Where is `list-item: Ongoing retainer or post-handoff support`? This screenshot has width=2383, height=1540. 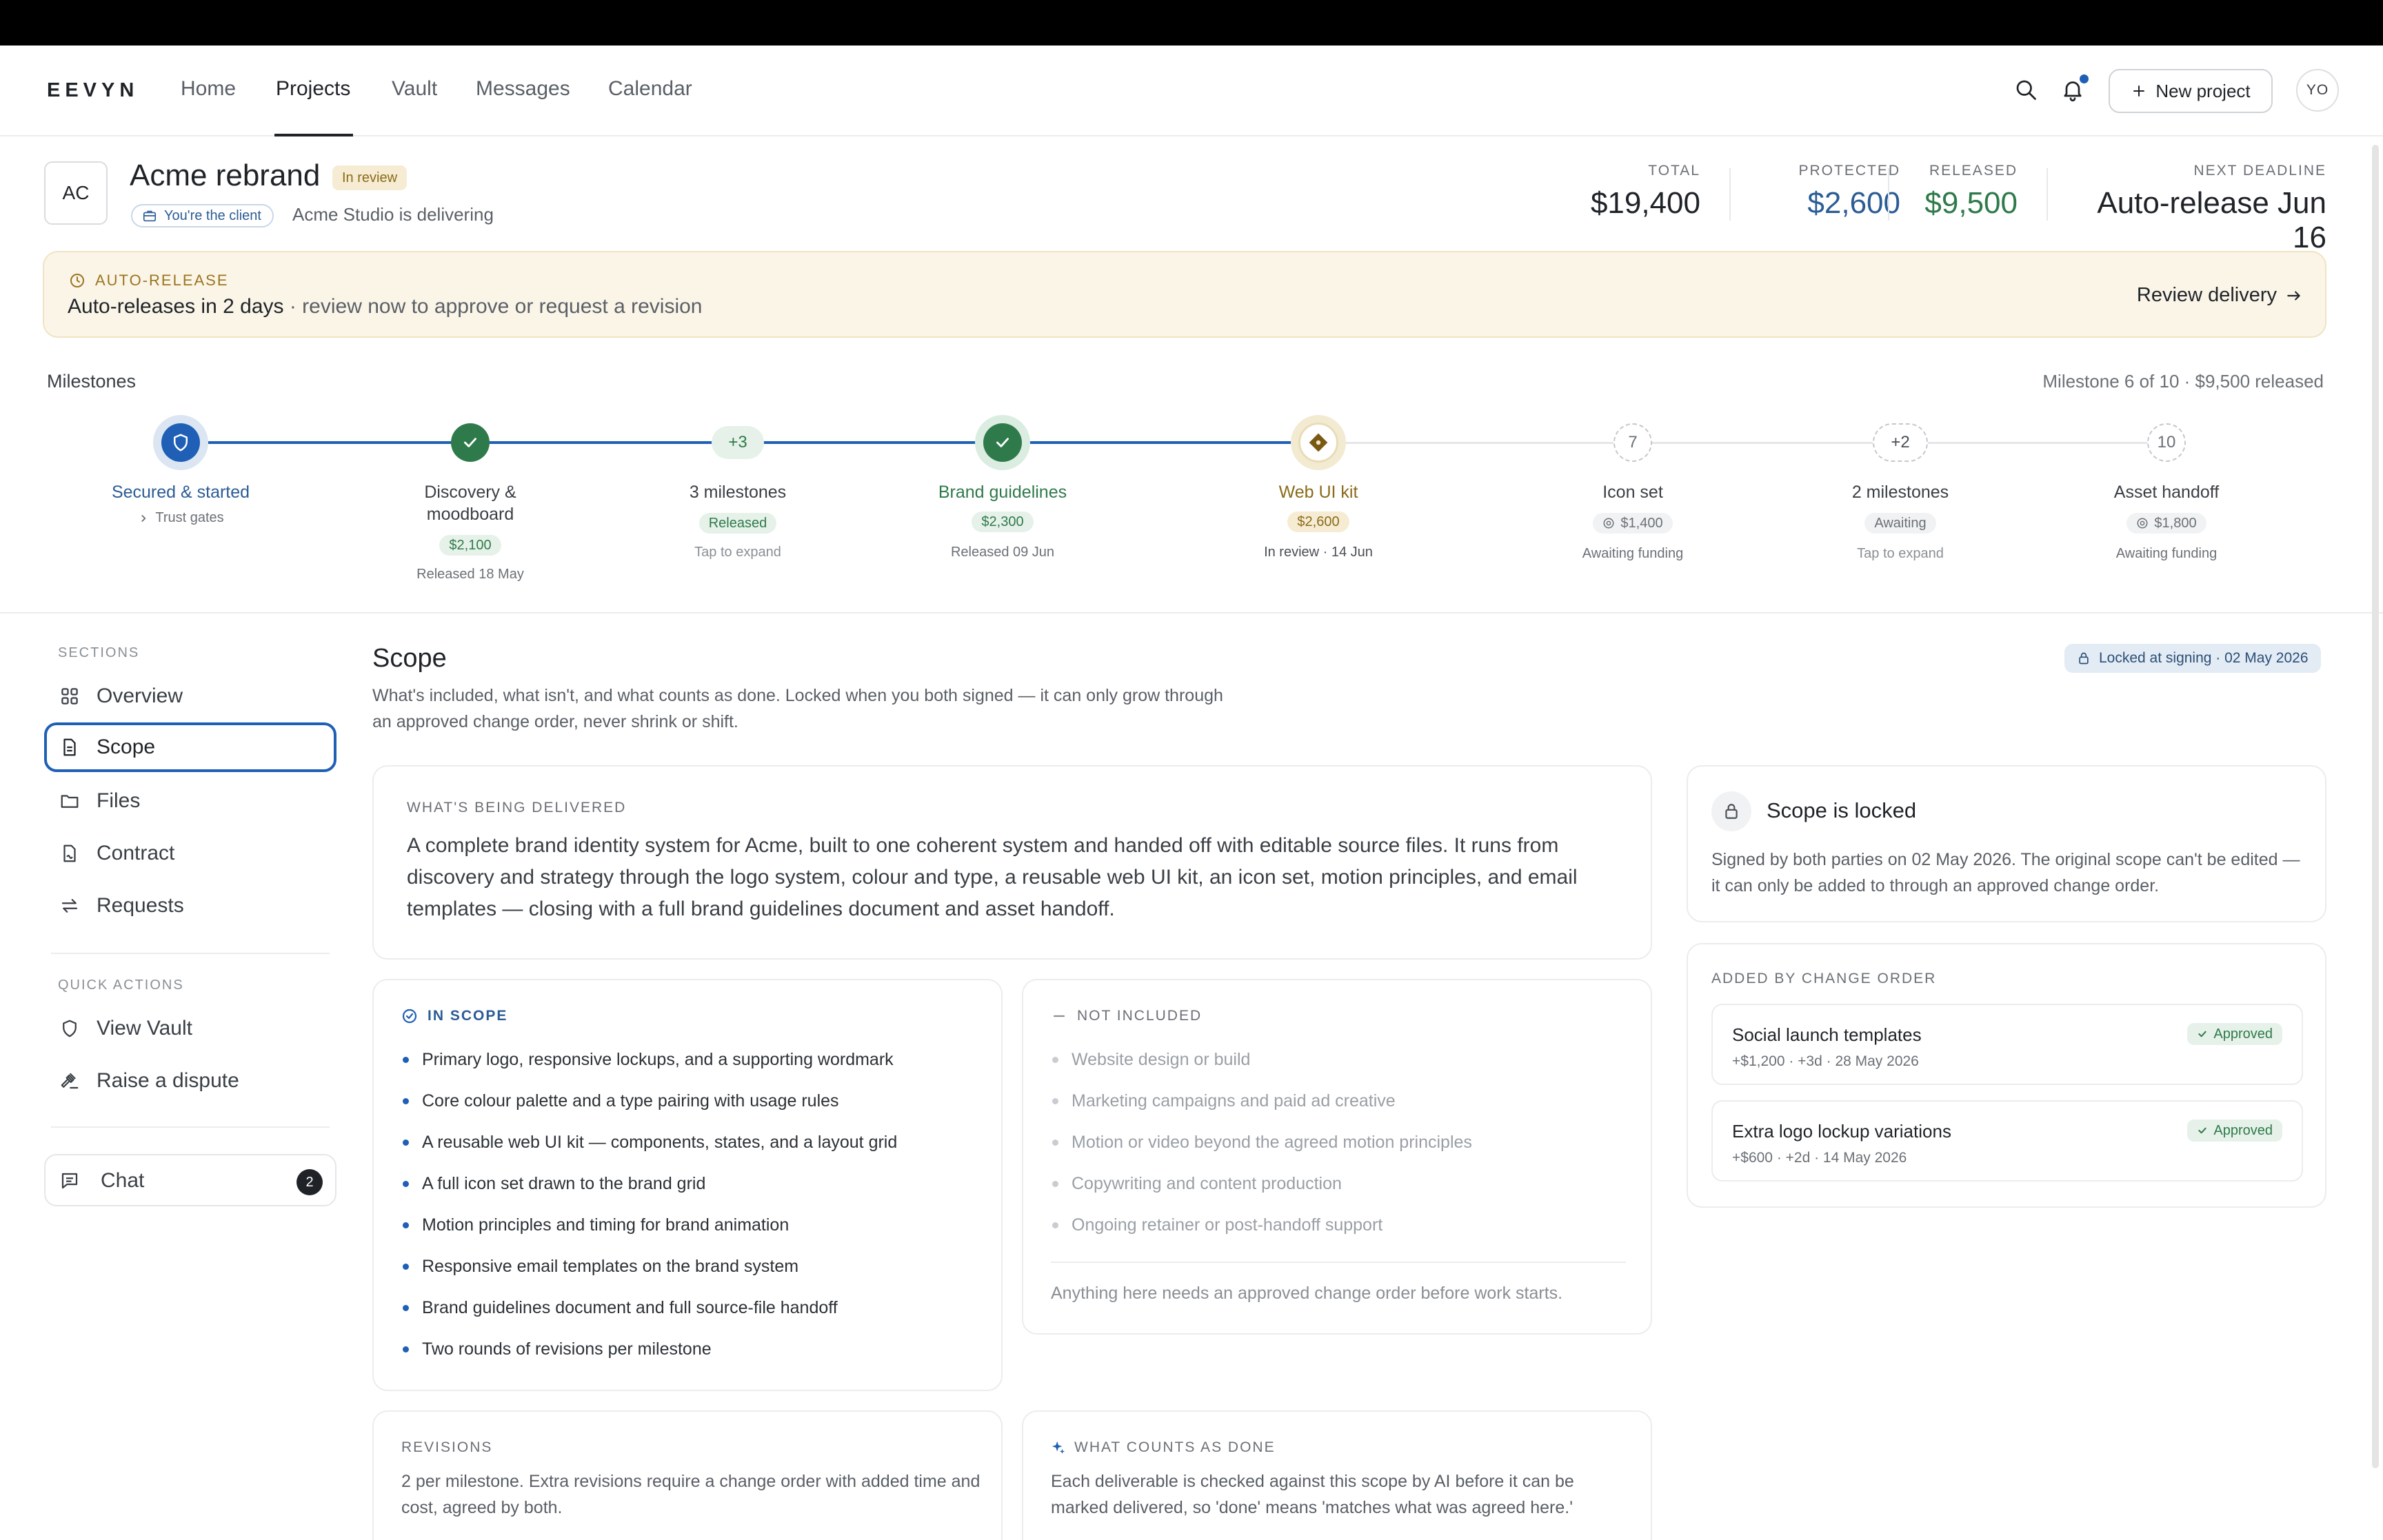
list-item: Ongoing retainer or post-handoff support is located at coordinates (1340, 1236).